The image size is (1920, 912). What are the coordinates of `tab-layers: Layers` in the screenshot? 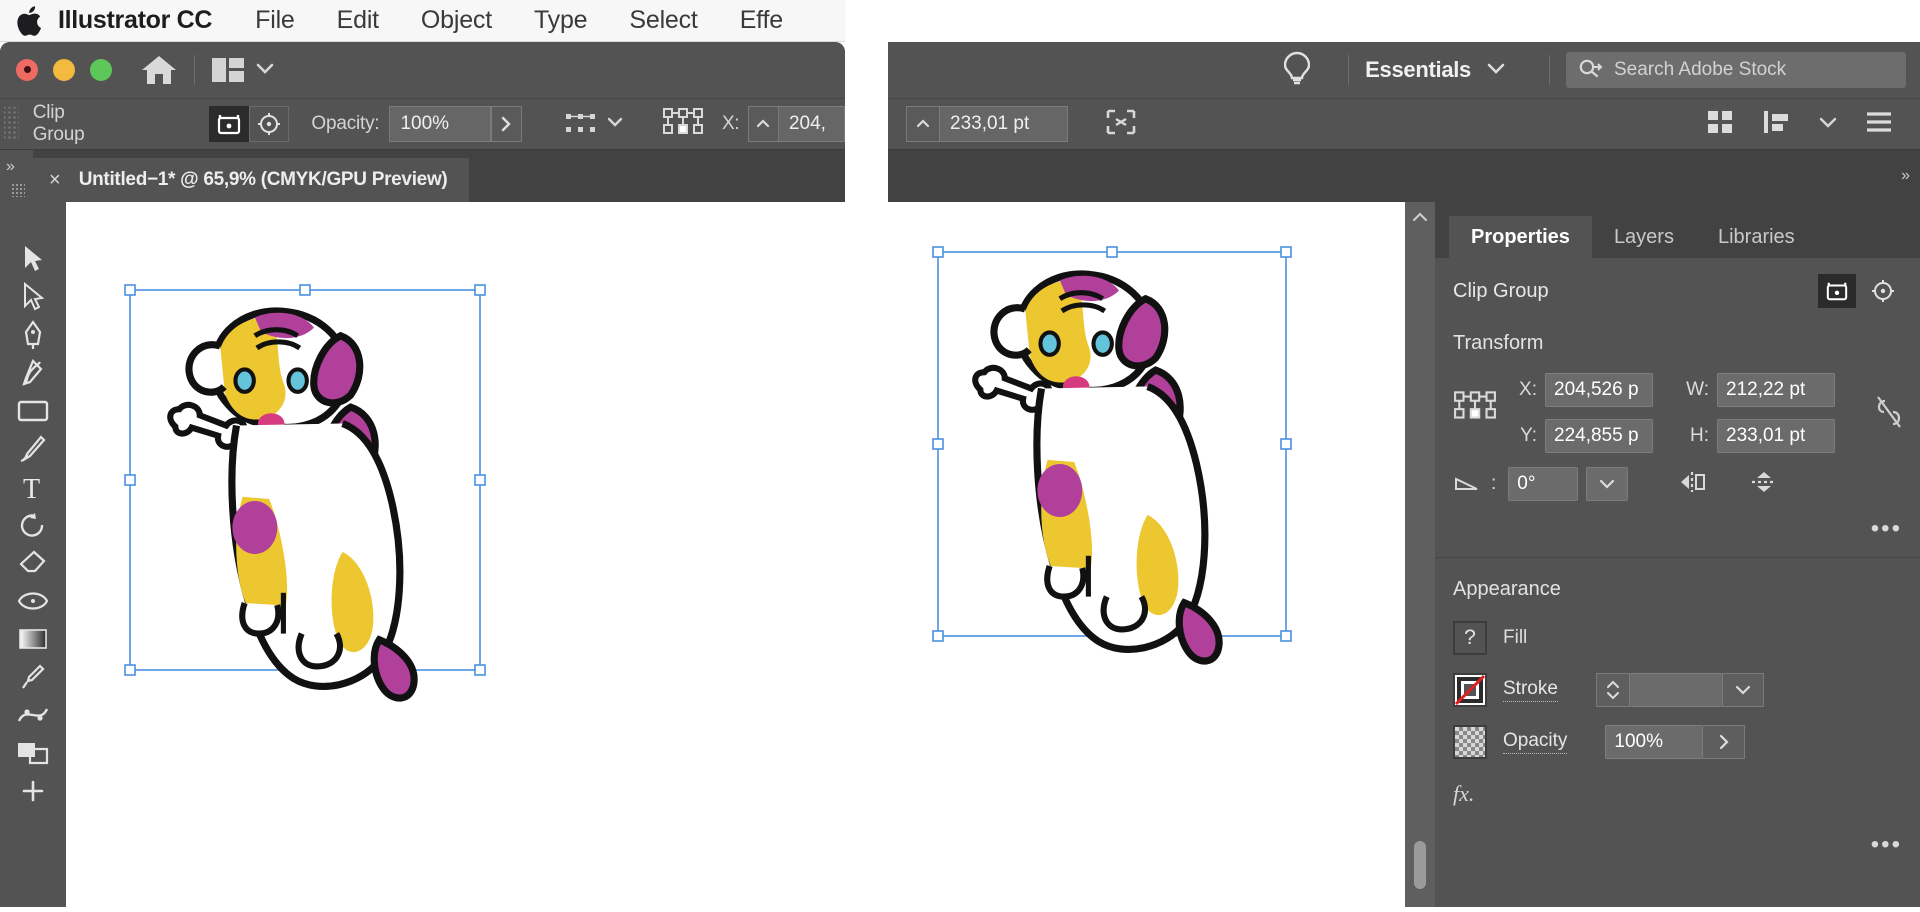 It's located at (1644, 237).